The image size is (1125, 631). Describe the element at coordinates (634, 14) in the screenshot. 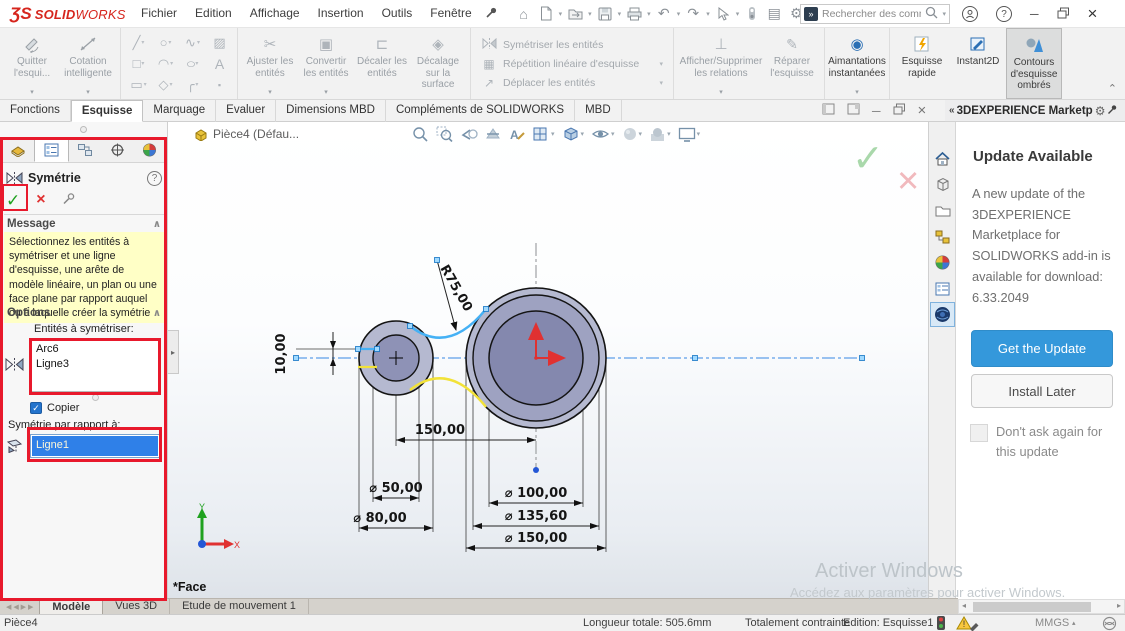

I see `print-icon` at that location.